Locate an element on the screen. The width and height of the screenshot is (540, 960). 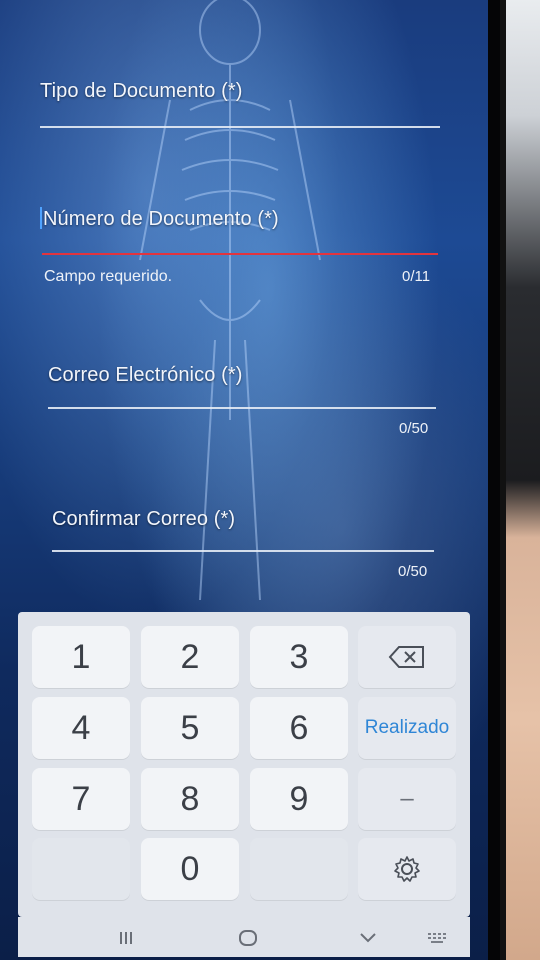
key-1: 1 is located at coordinates (81, 657).